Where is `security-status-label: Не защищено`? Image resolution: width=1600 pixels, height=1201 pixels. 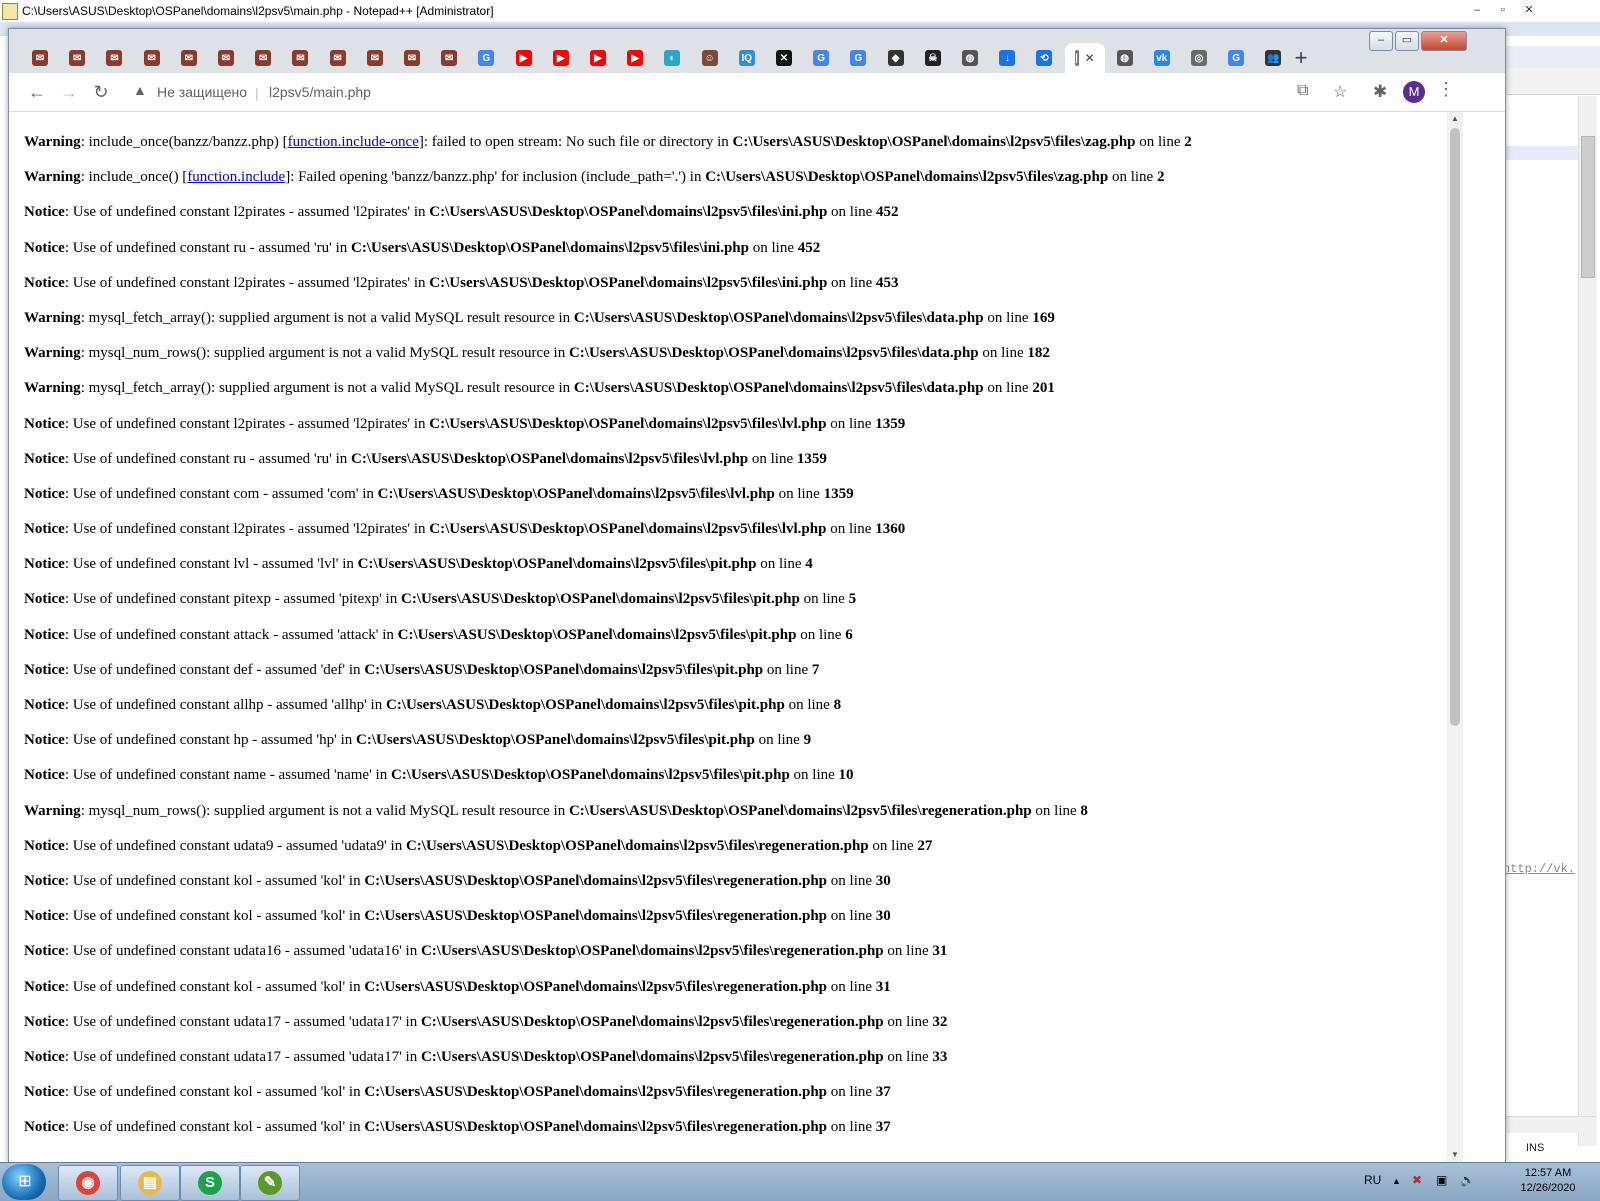 security-status-label: Не защищено is located at coordinates (202, 92).